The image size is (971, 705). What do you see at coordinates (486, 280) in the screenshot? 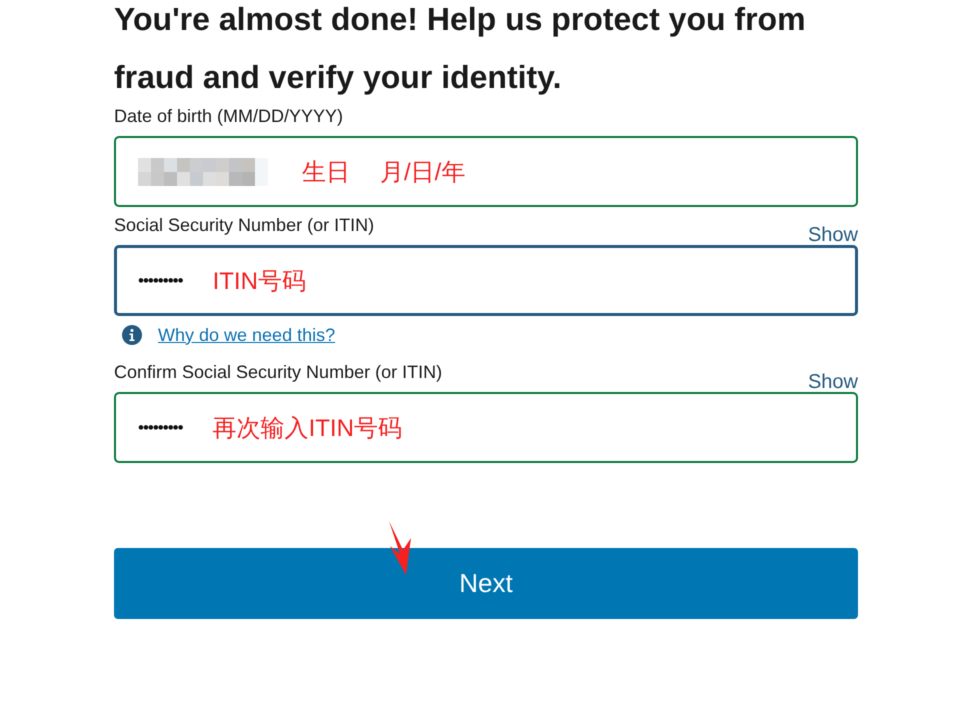
I see `input-field: ••••••••• ITIN号码` at bounding box center [486, 280].